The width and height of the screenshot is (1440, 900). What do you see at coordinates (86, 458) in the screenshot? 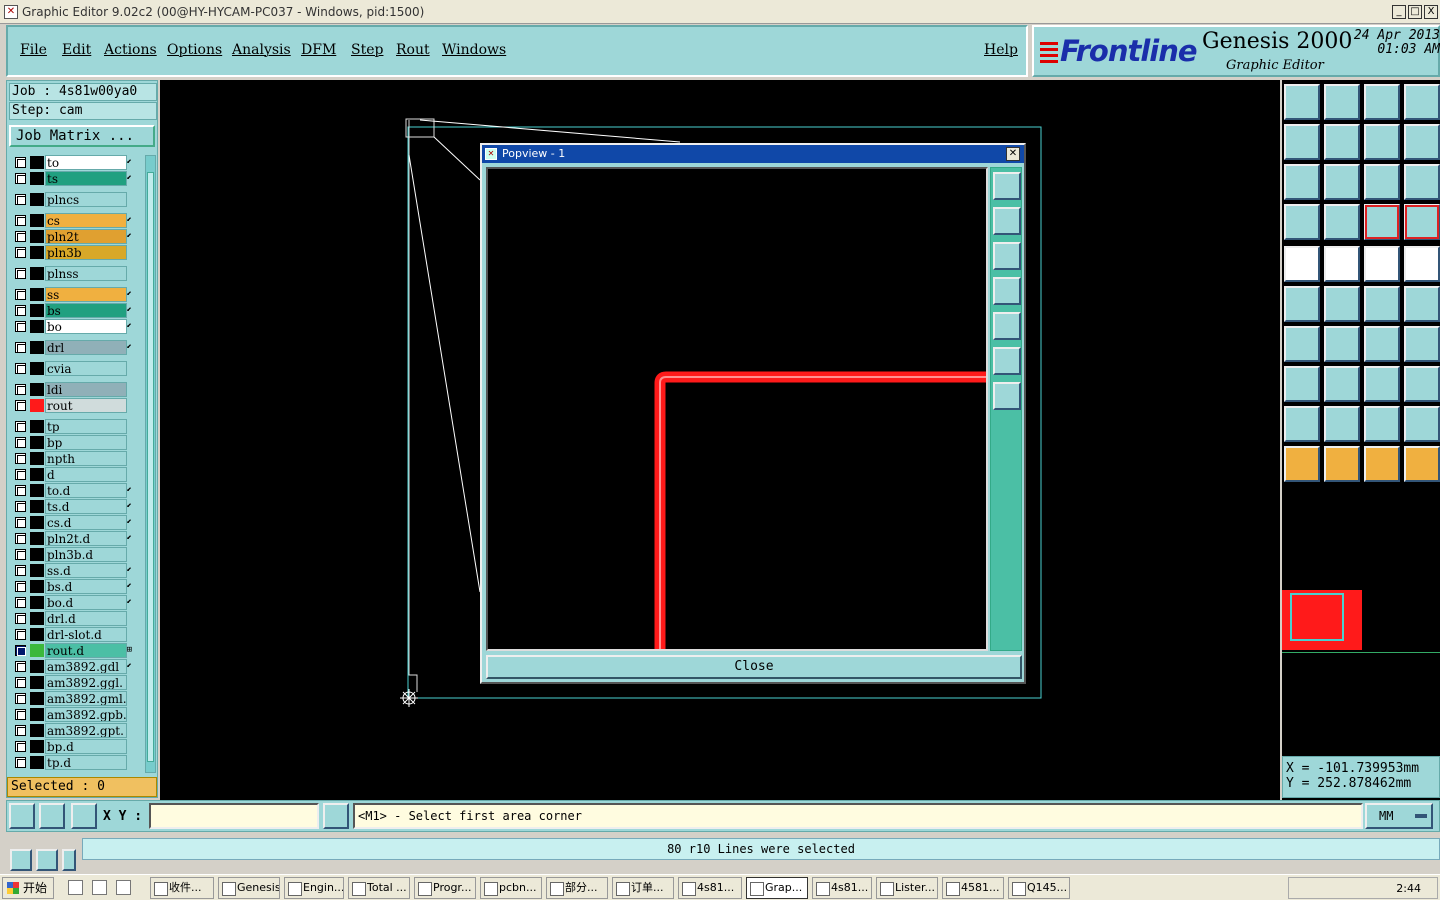
I see `layer-name: npth` at bounding box center [86, 458].